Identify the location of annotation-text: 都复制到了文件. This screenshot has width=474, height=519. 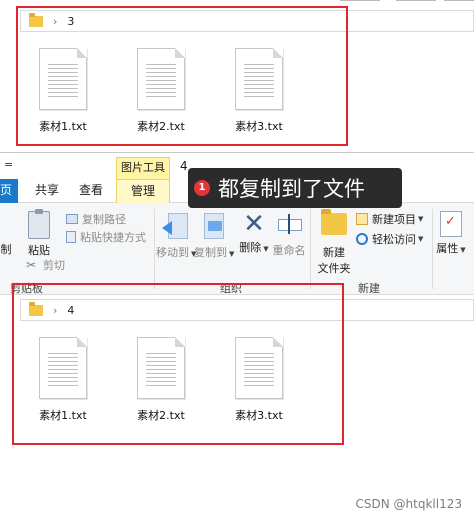
(291, 189).